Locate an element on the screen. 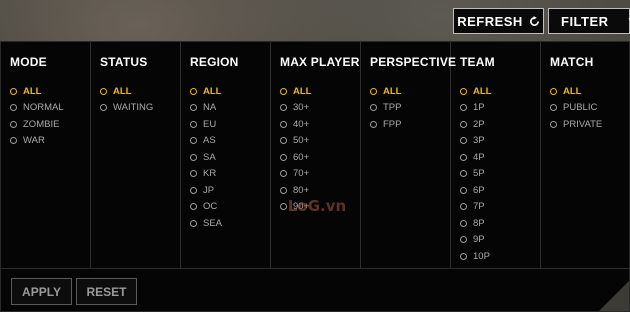  option-label: WAITING is located at coordinates (133, 108).